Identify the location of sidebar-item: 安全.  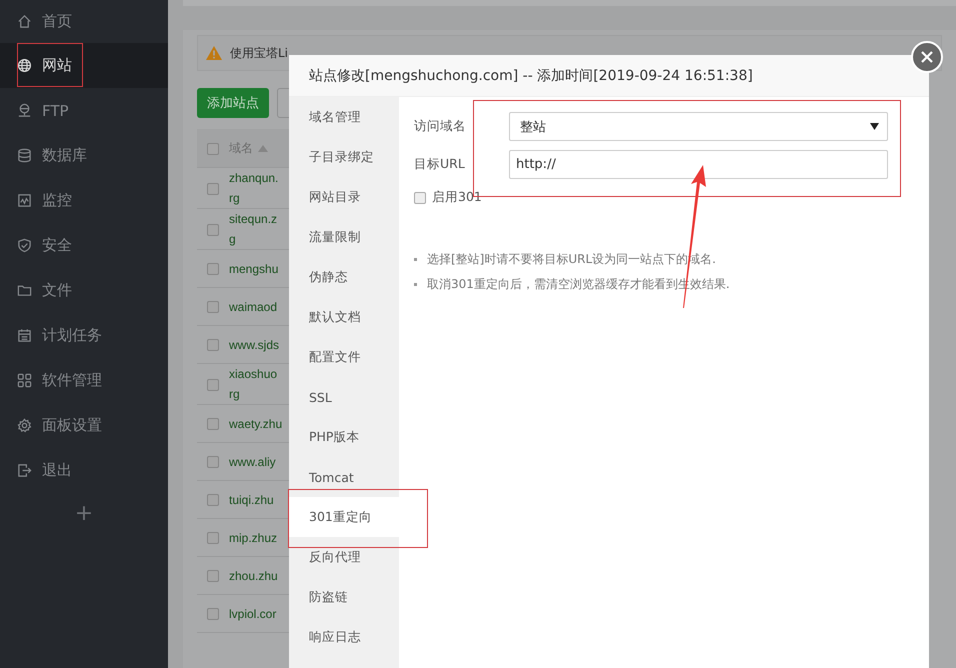
(84, 245).